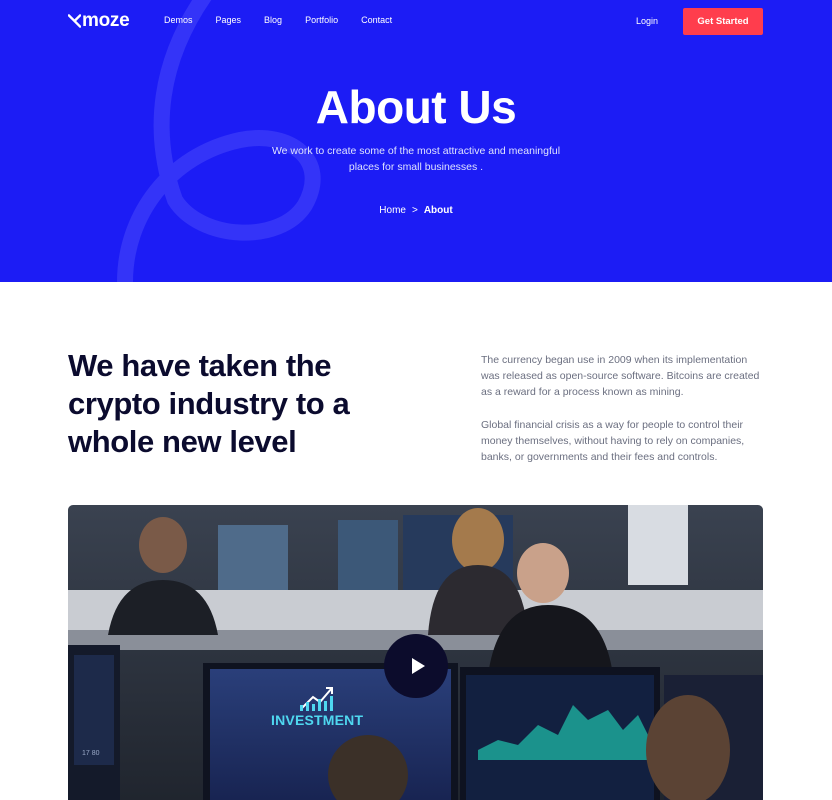  What do you see at coordinates (289, 20) in the screenshot?
I see `nav-menu: Demos Pages Blog Portfolio Contact` at bounding box center [289, 20].